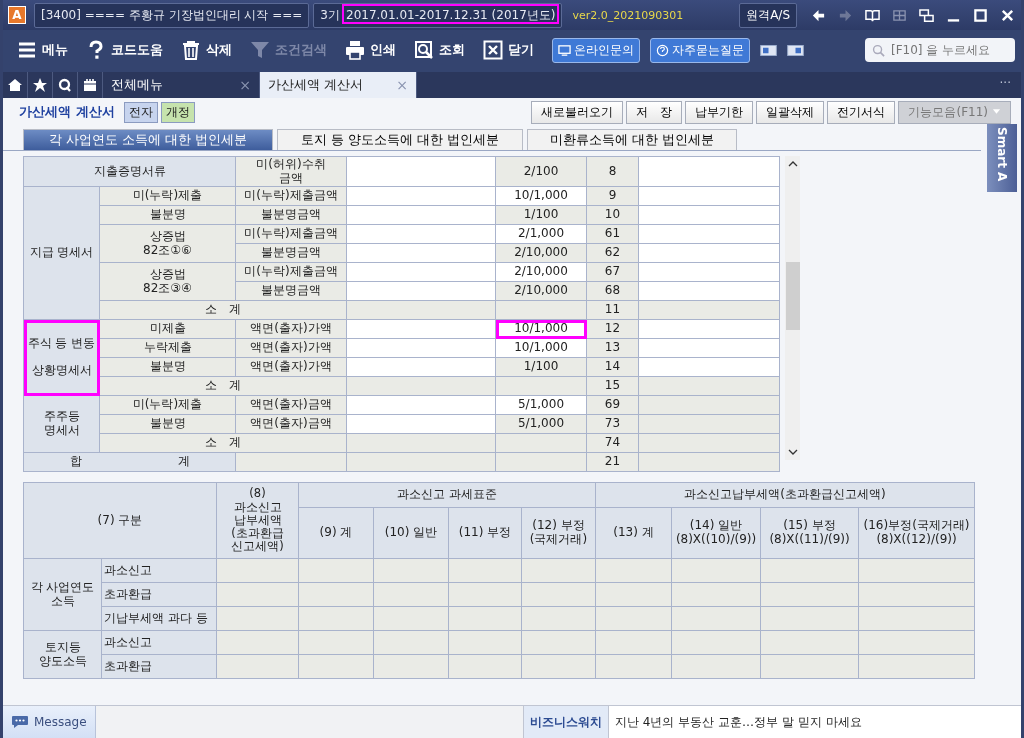 The width and height of the screenshot is (1024, 738). I want to click on back-arrow-icon, so click(818, 15).